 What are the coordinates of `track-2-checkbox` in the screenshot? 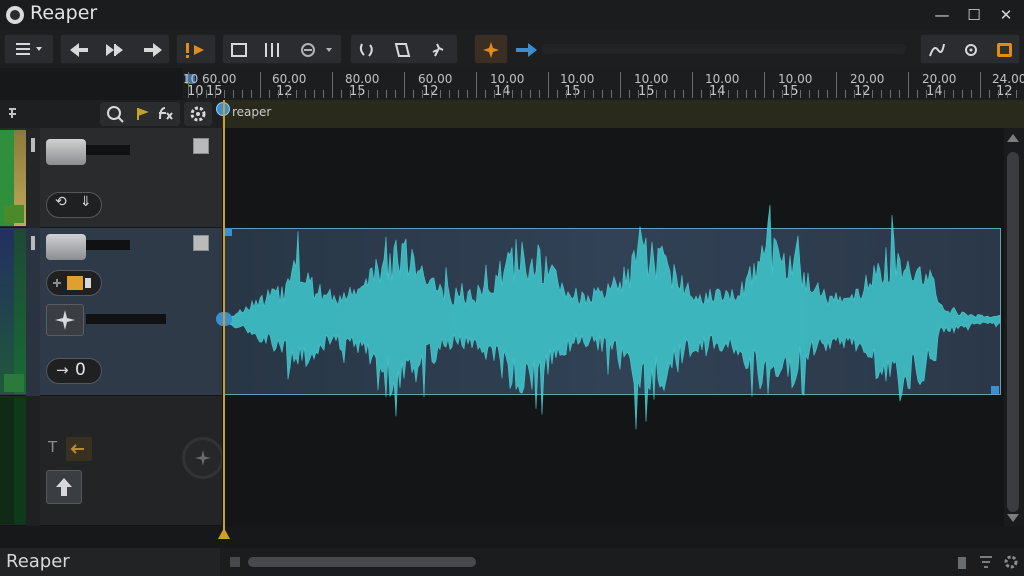 It's located at (201, 243).